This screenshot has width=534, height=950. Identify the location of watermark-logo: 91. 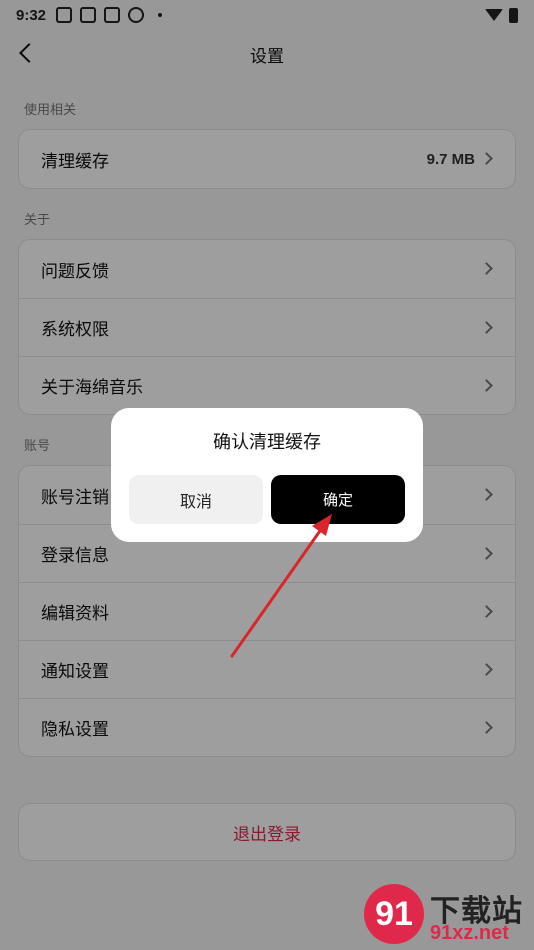
(394, 914).